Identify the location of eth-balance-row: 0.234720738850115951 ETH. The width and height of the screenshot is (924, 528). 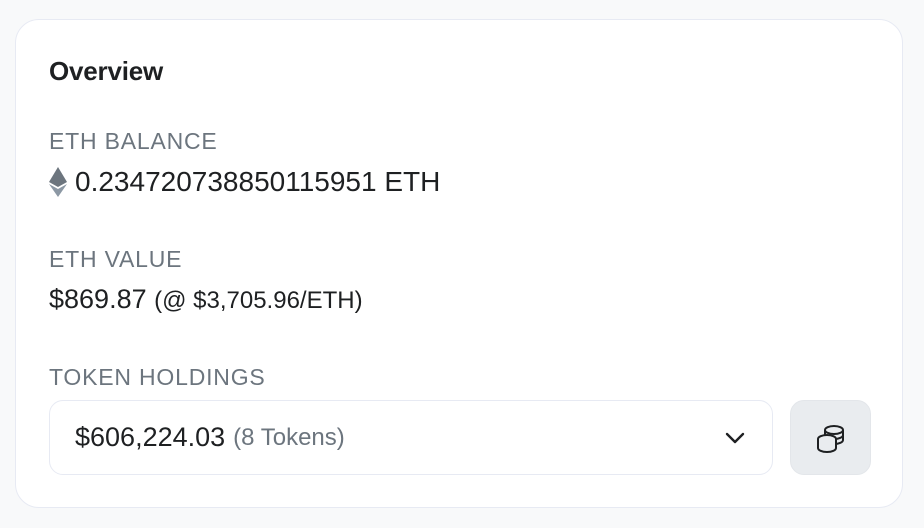
(244, 182).